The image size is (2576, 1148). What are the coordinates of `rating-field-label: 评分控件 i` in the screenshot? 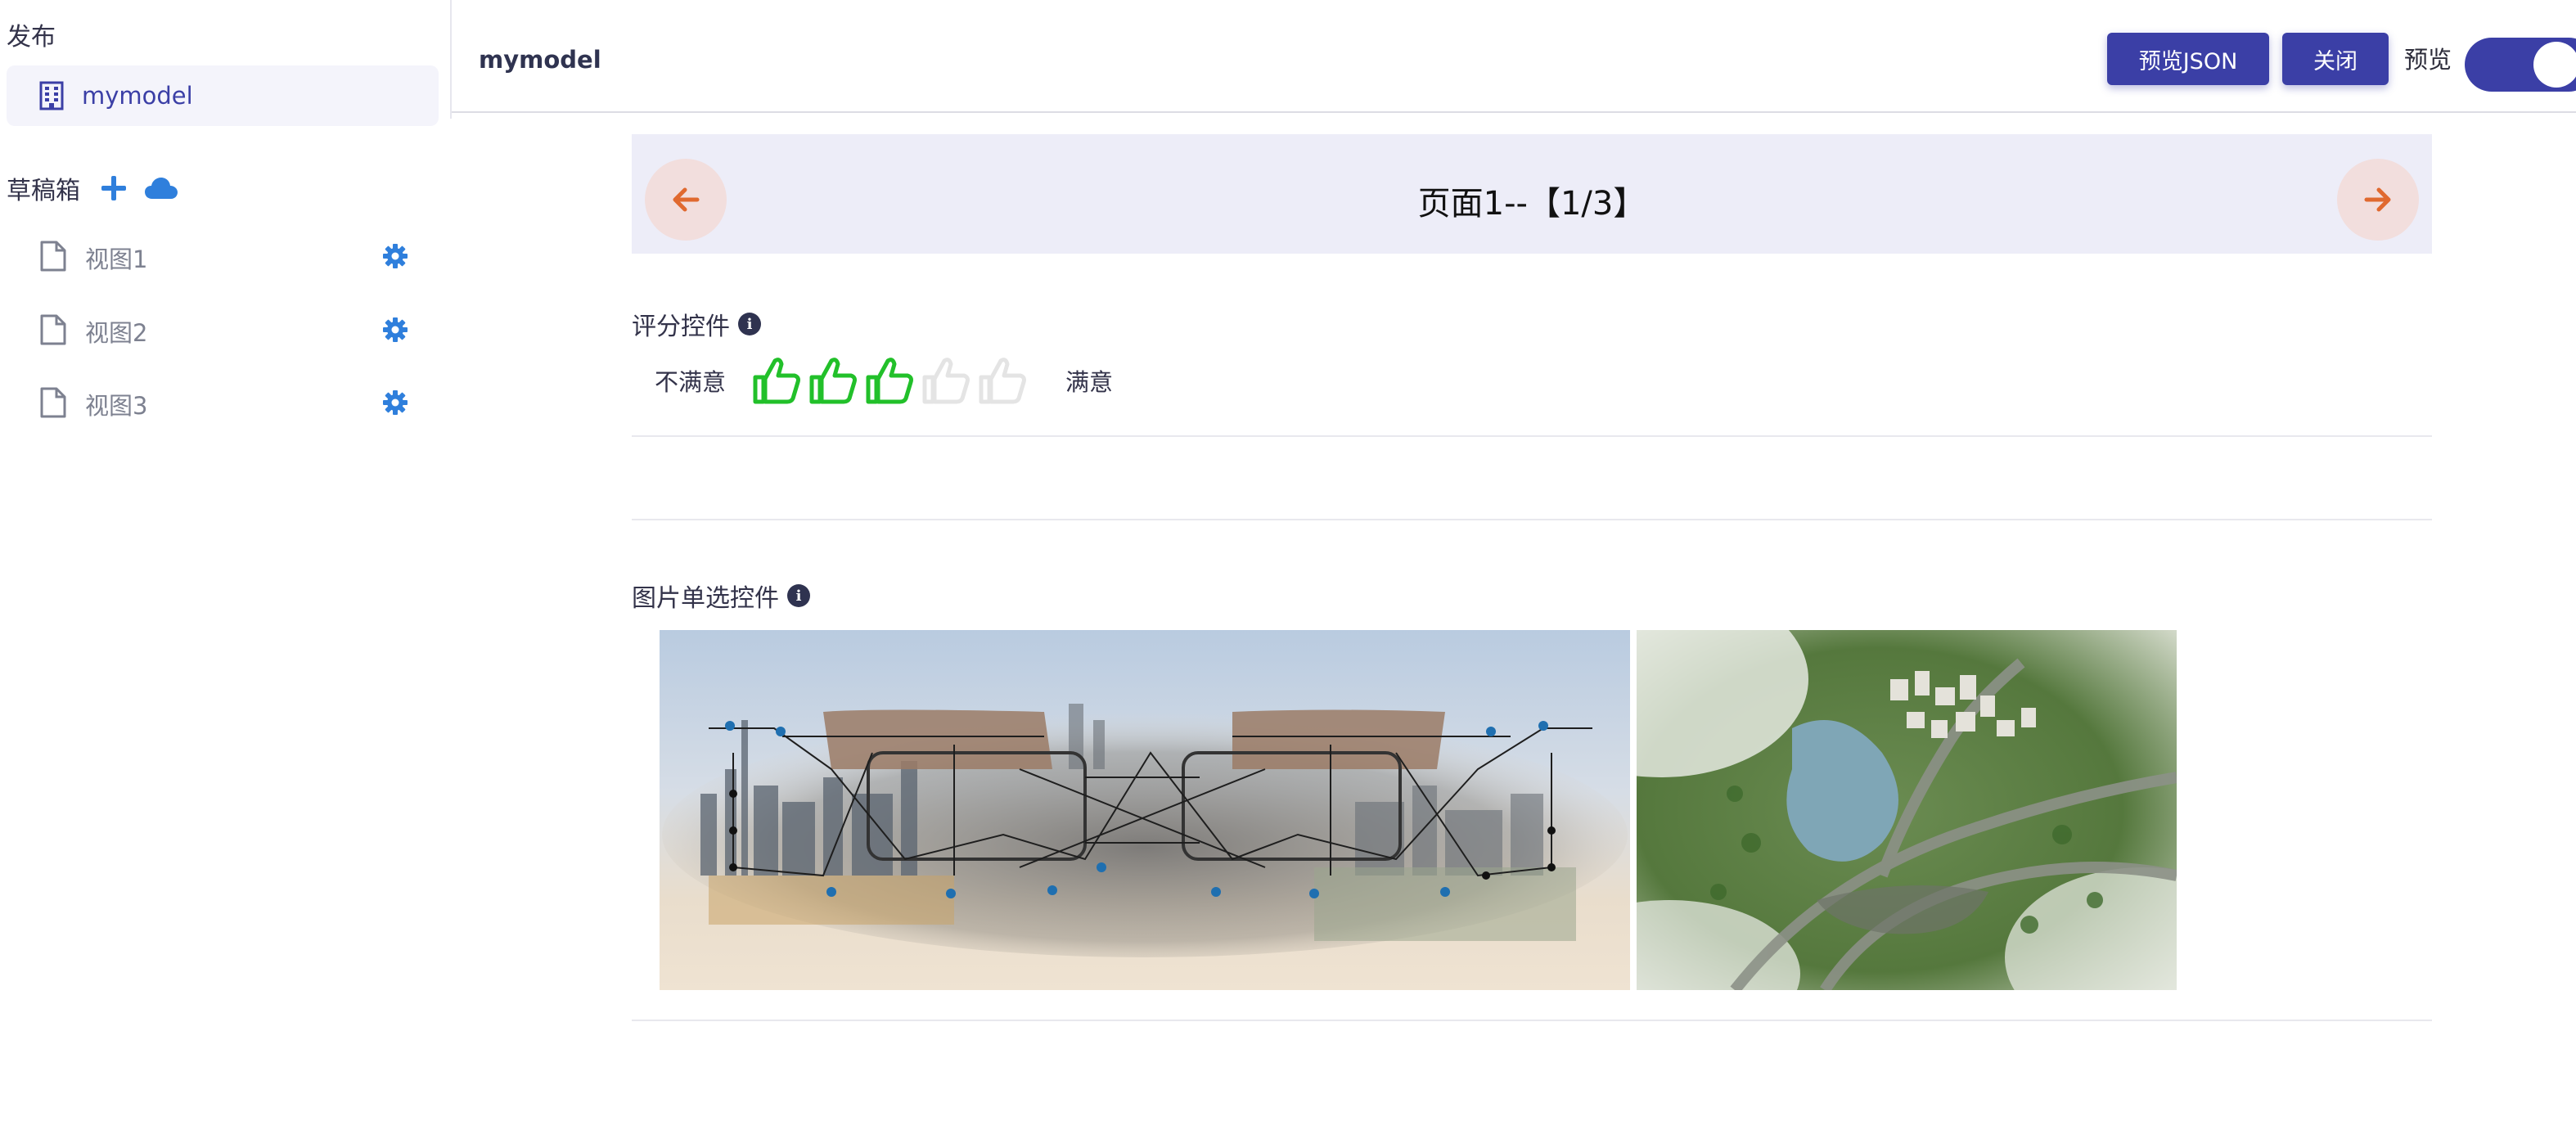 It's located at (696, 324).